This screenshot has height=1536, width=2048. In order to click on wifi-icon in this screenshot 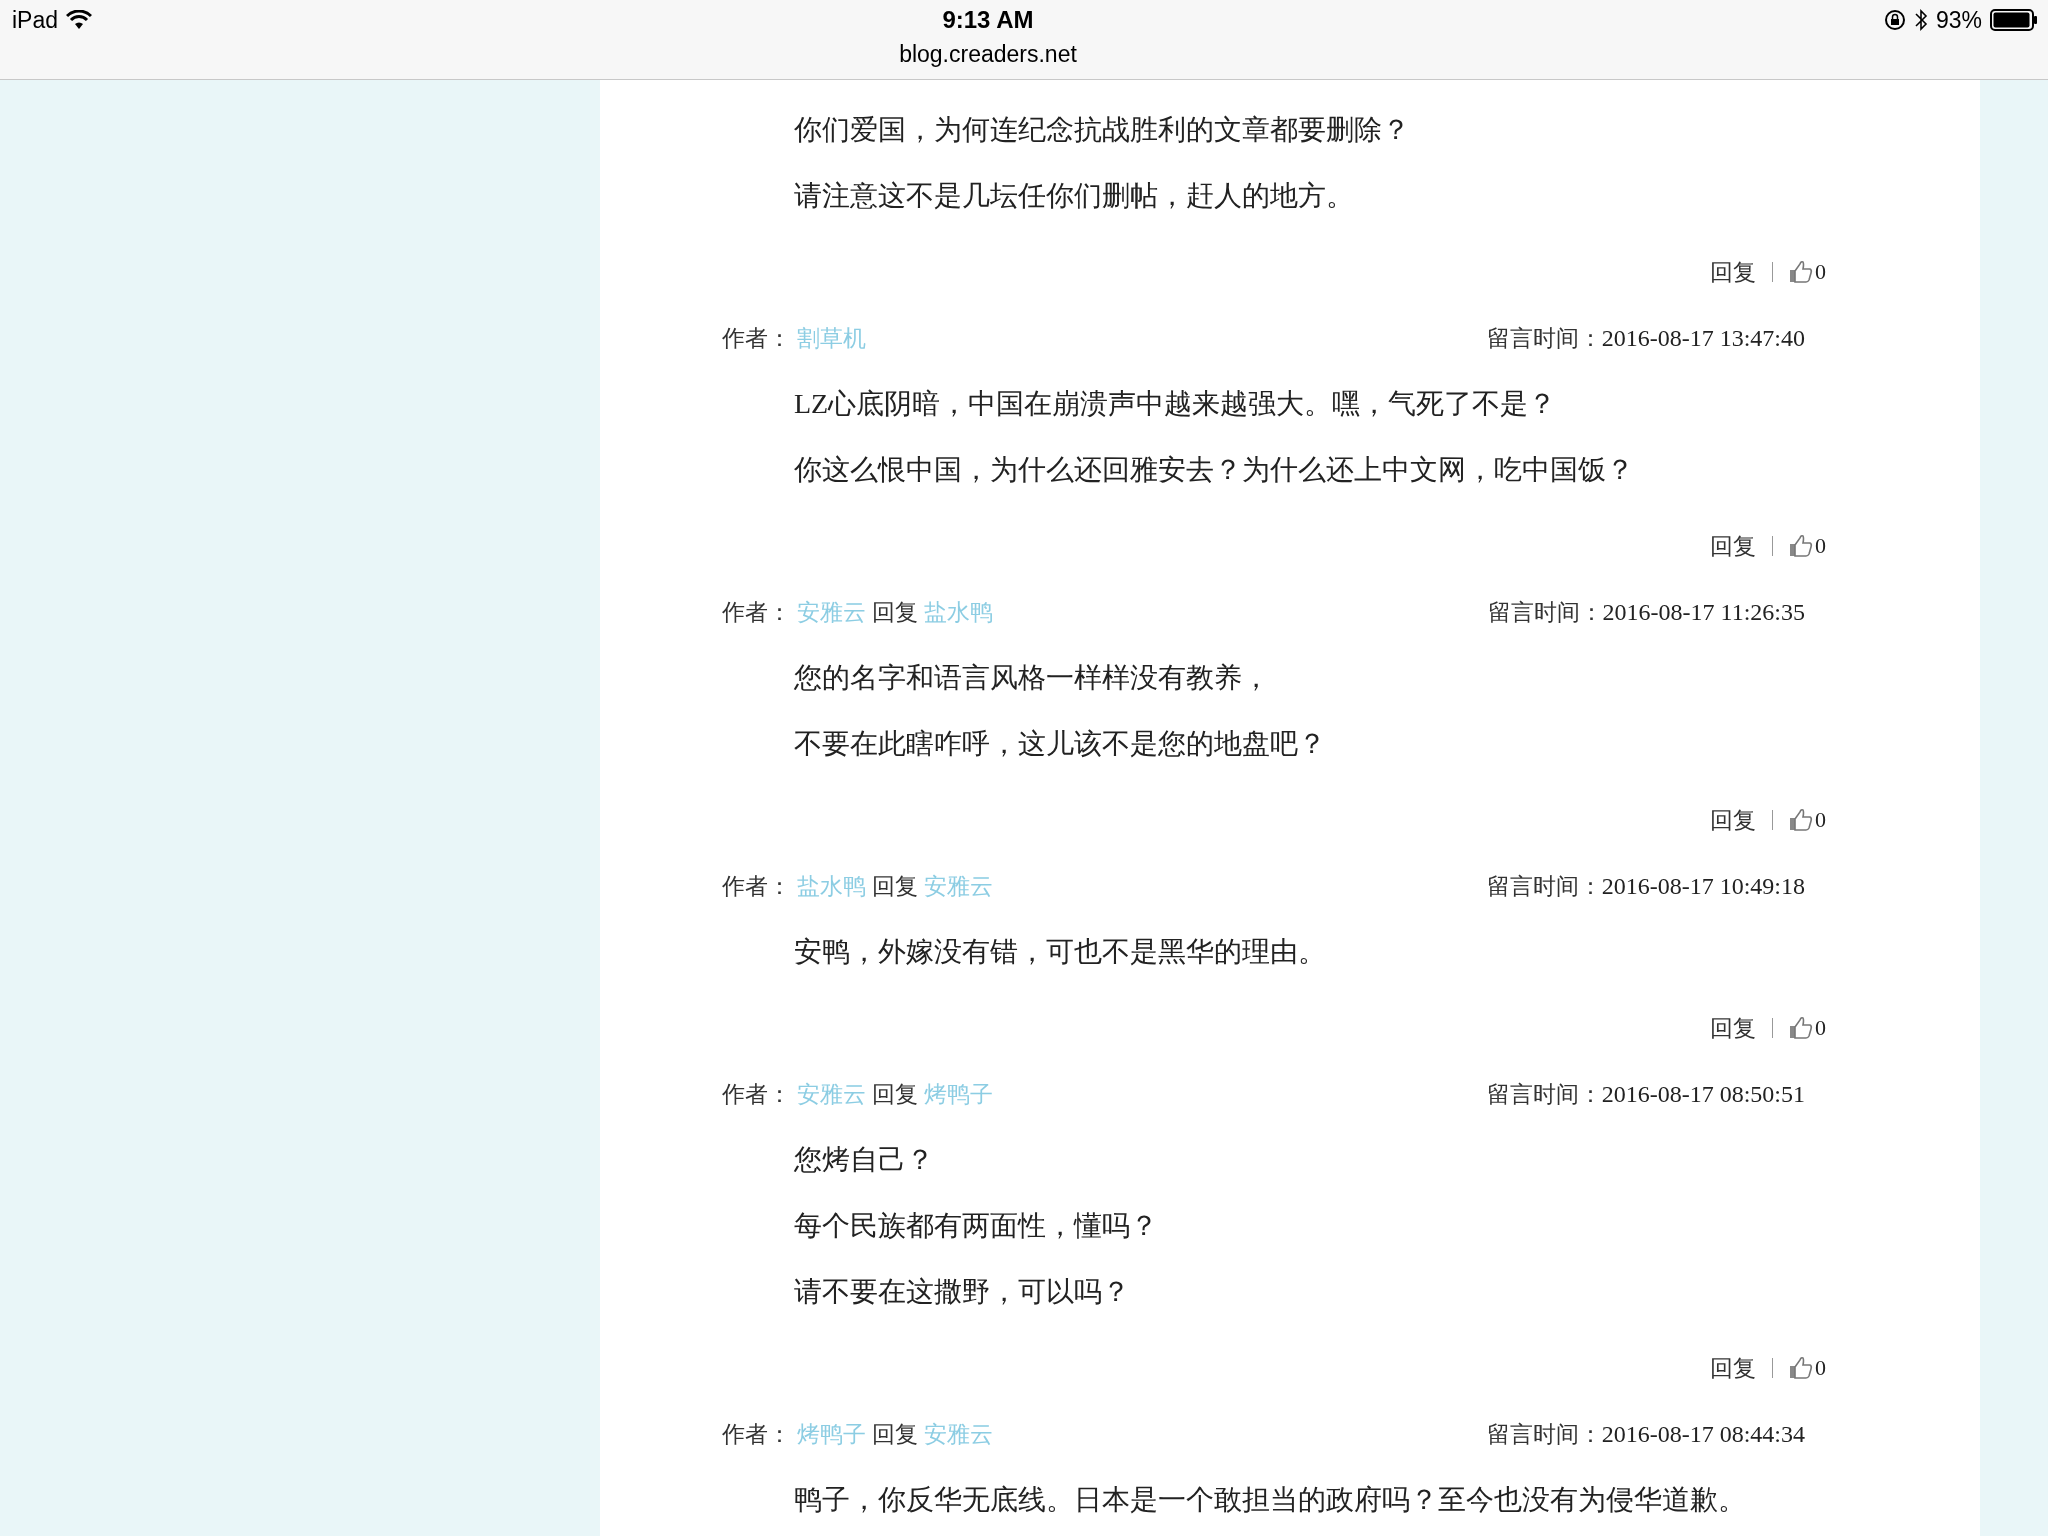, I will do `click(79, 20)`.